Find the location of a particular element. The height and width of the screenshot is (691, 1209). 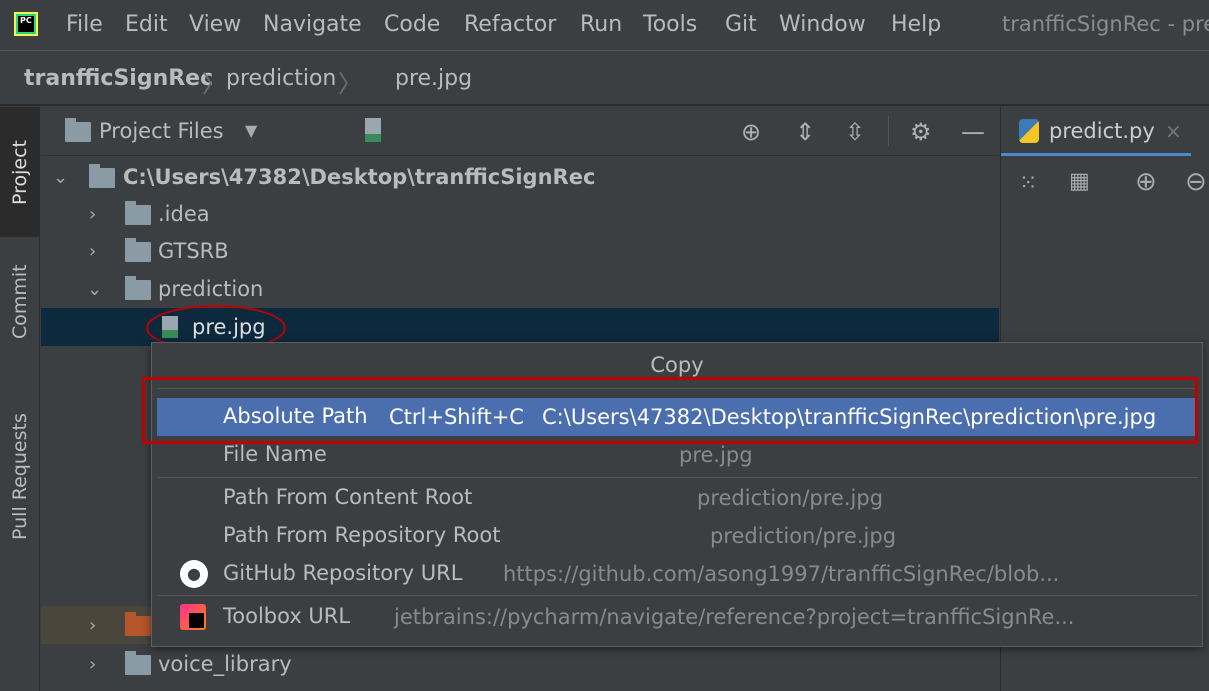

close-icon: × is located at coordinates (1173, 131).